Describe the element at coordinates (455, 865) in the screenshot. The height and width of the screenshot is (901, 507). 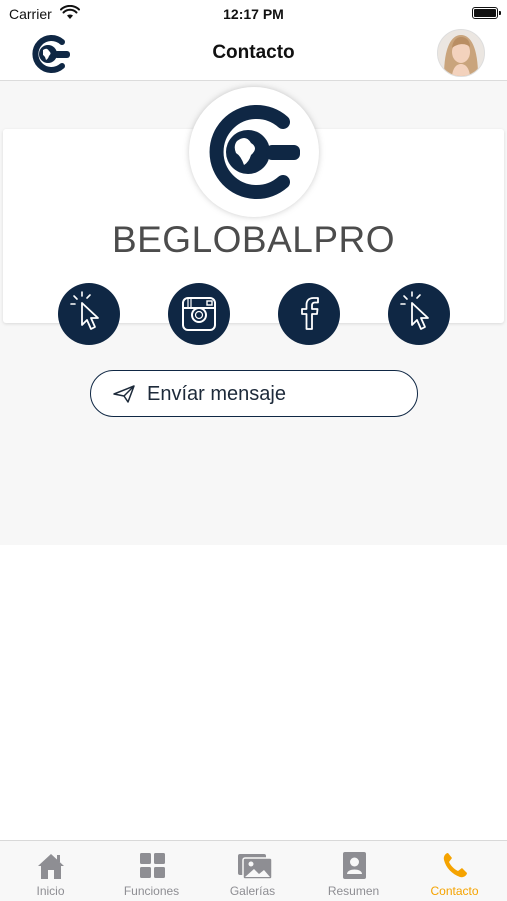
I see `phone-icon` at that location.